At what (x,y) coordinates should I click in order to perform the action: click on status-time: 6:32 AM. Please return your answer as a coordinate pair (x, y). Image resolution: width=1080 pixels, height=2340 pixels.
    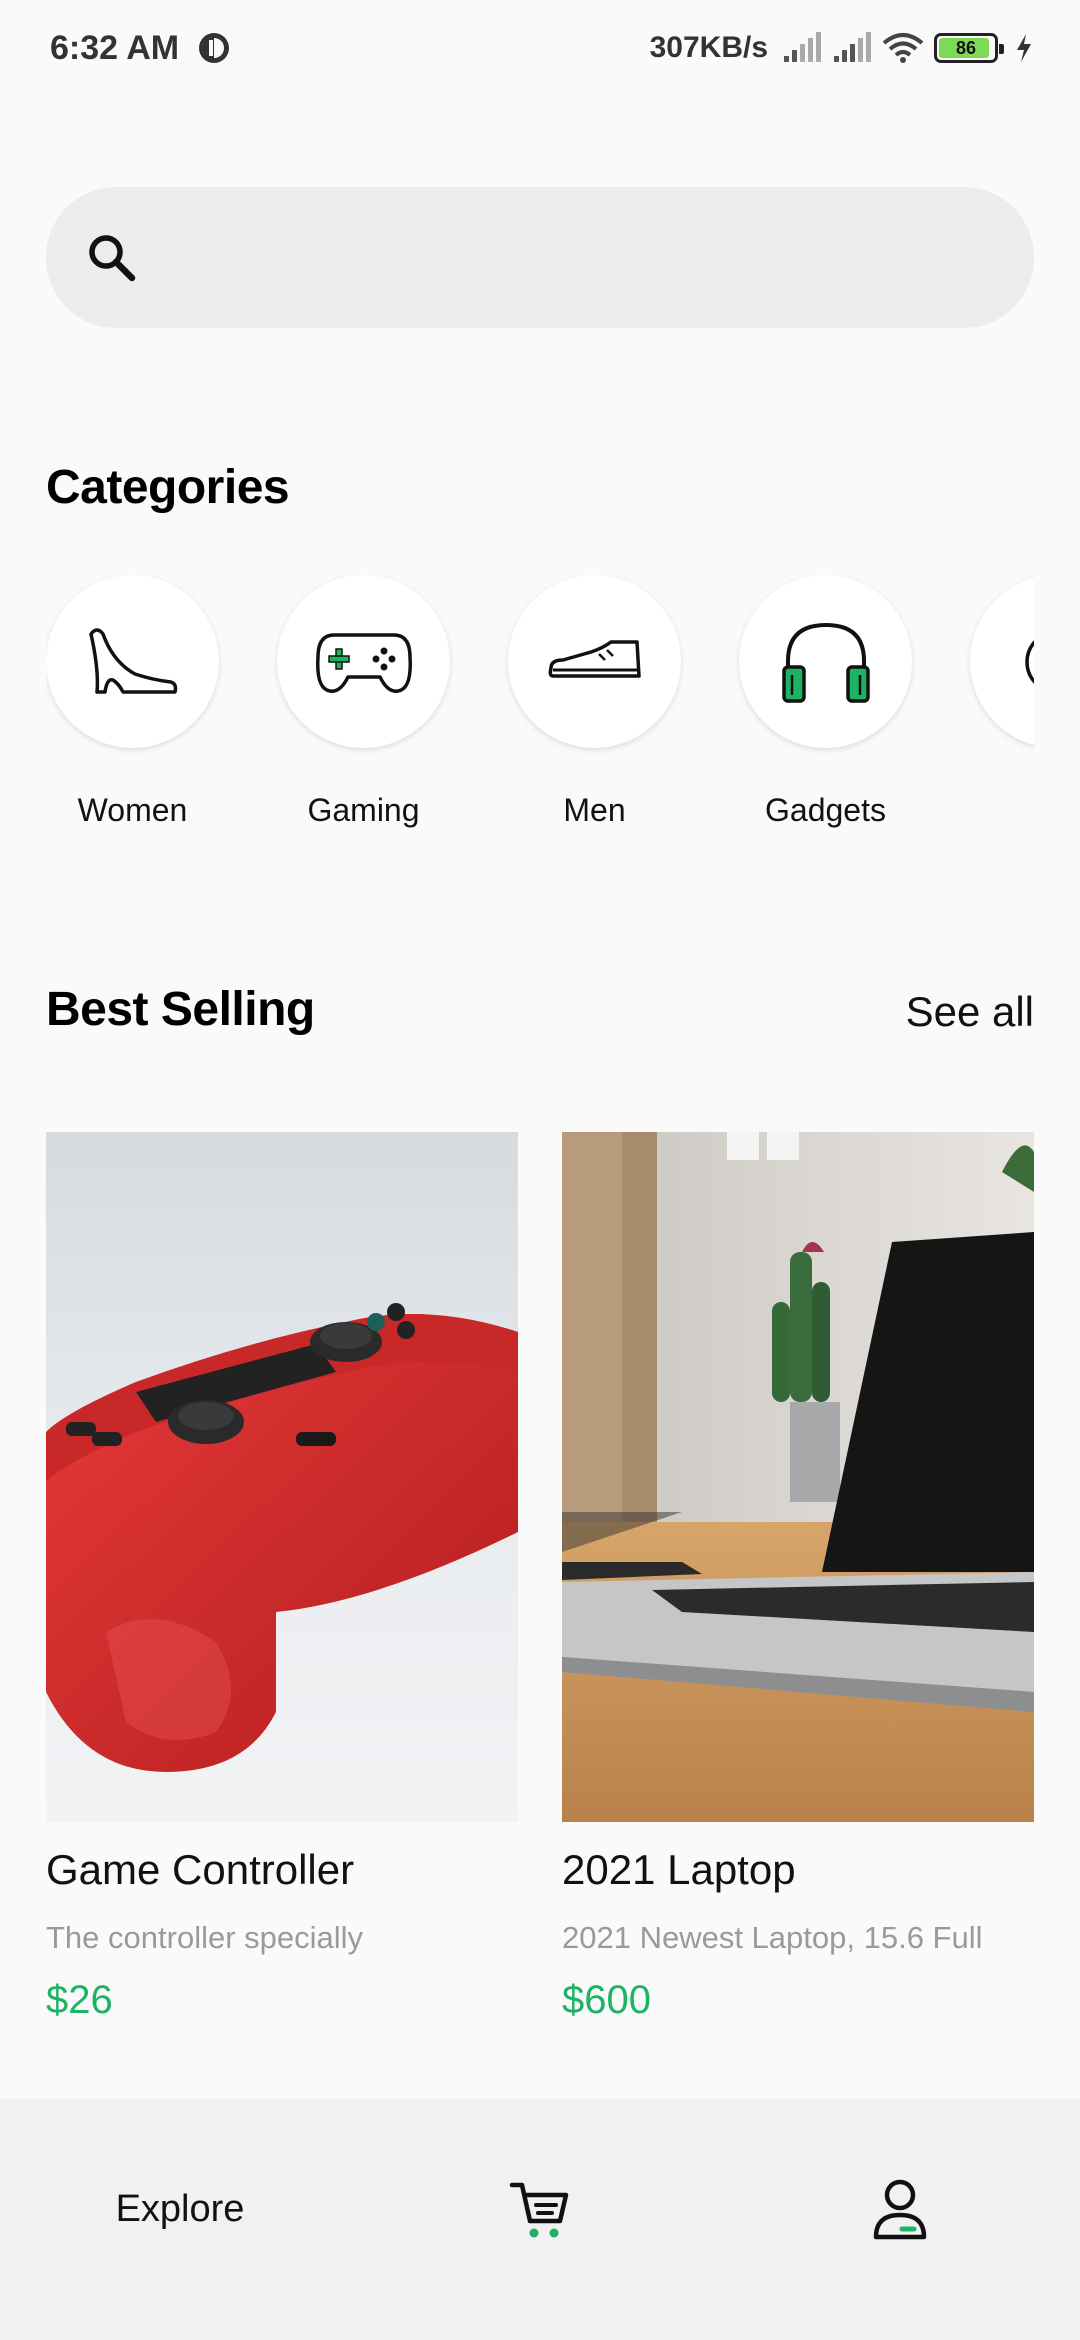
    Looking at the image, I should click on (115, 47).